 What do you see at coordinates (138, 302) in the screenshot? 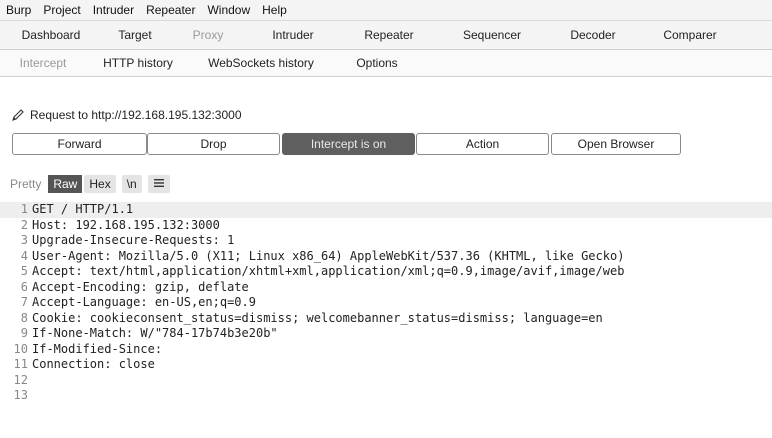
I see `editor-line: 7 Accept-Language: en-US,en;q=0.9` at bounding box center [138, 302].